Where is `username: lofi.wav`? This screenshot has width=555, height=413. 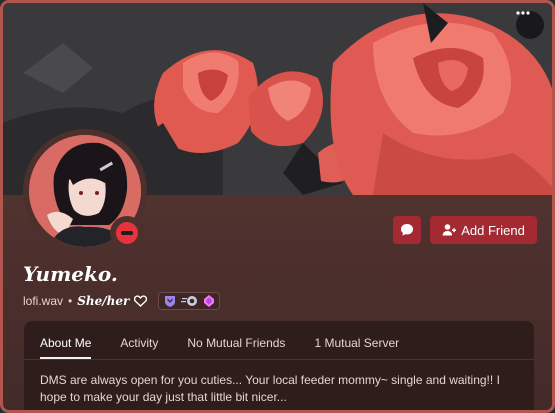
username: lofi.wav is located at coordinates (43, 301).